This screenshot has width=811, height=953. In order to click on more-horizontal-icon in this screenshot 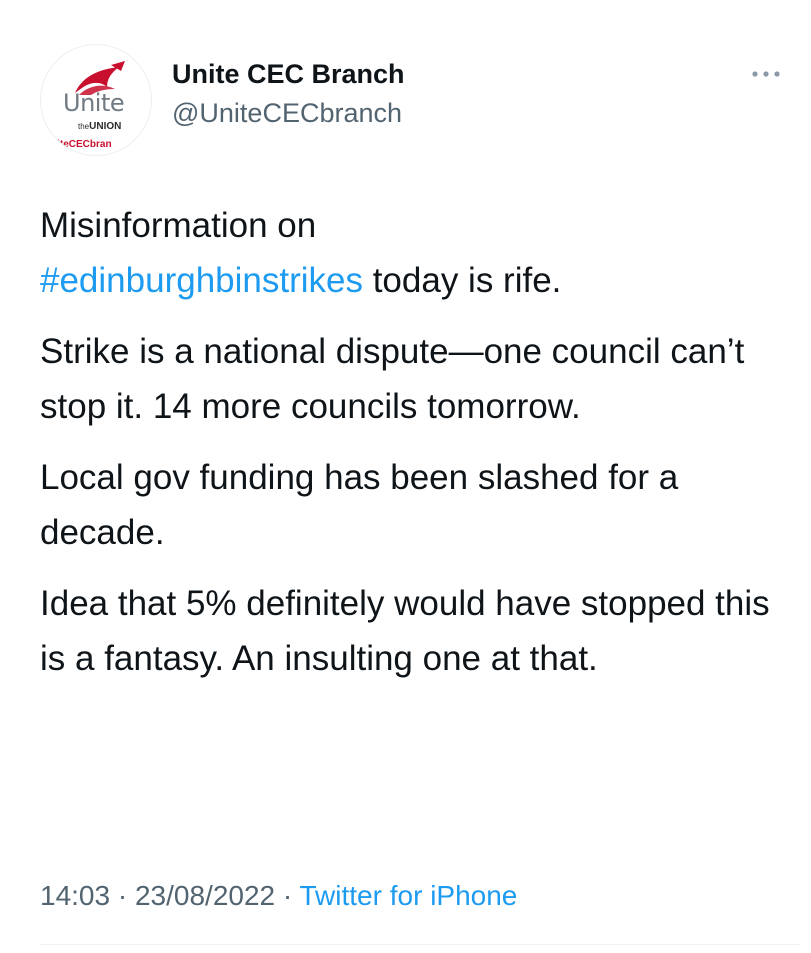, I will do `click(766, 74)`.